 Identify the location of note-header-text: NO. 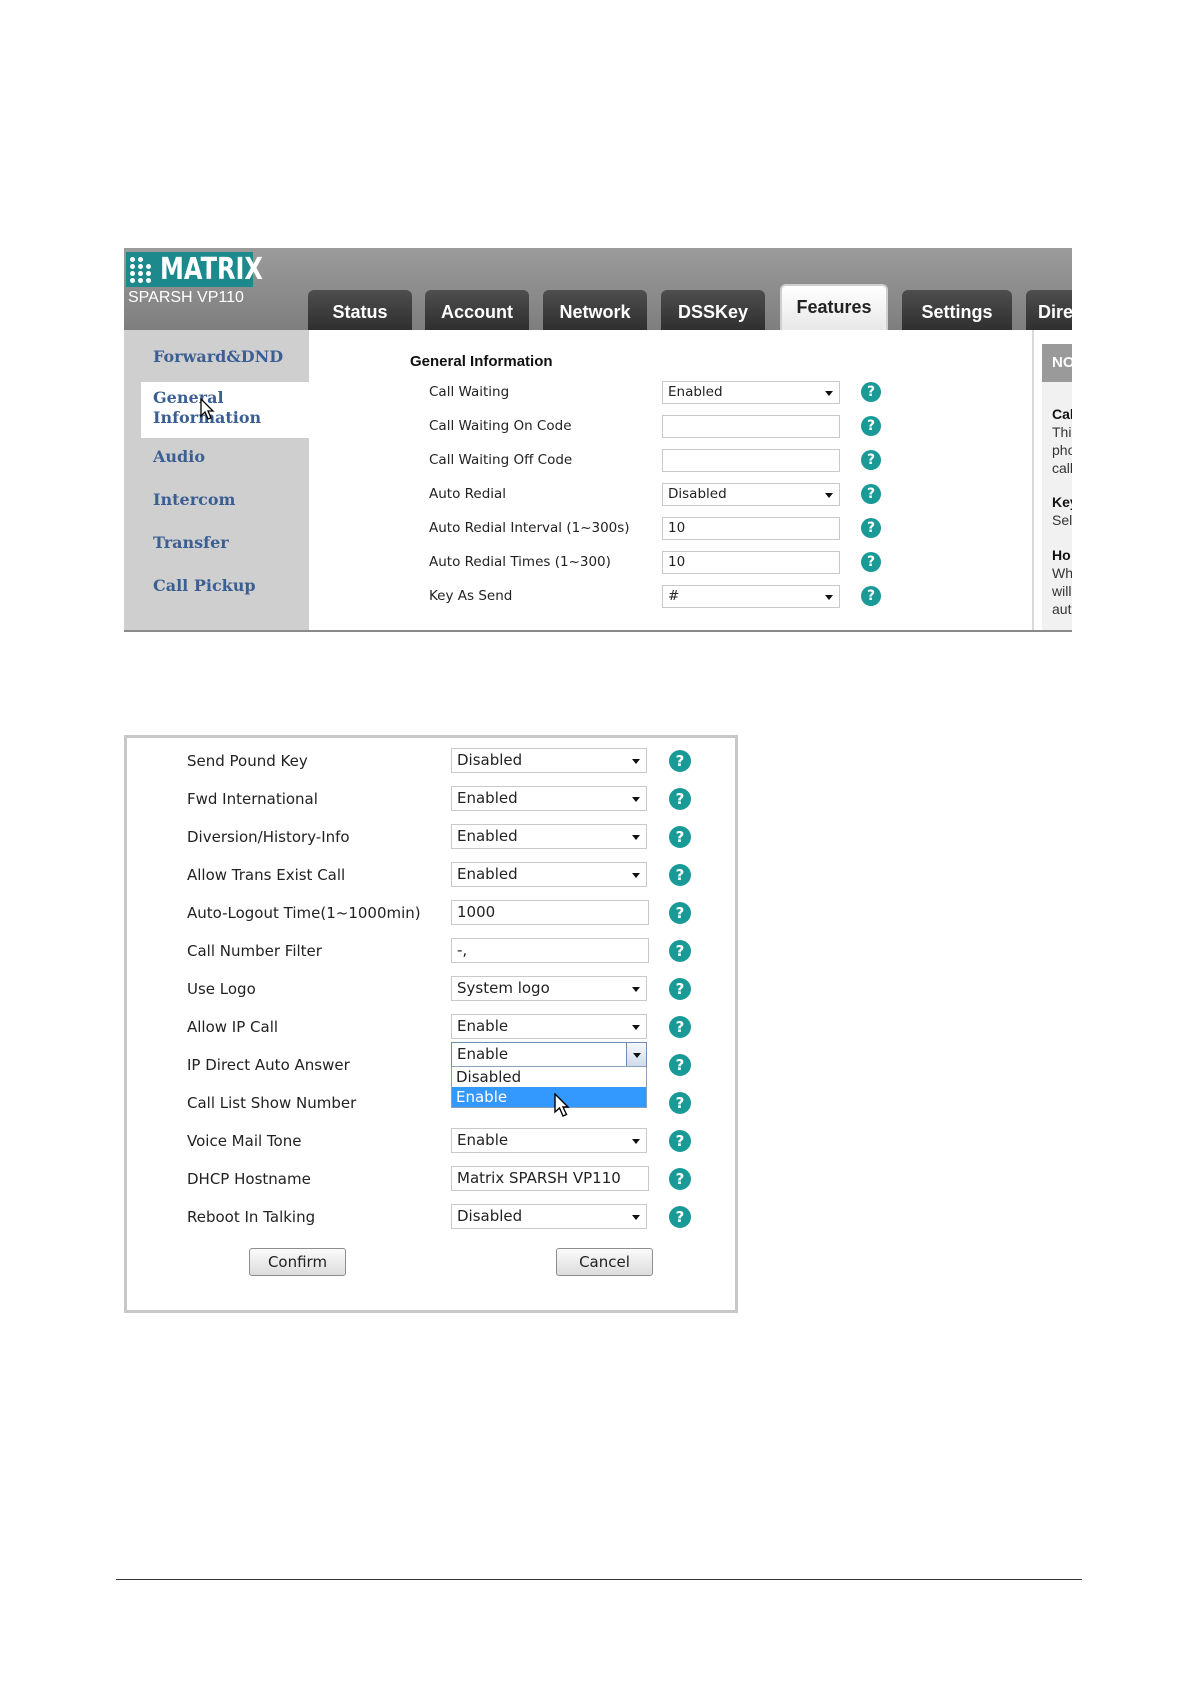
(1062, 362).